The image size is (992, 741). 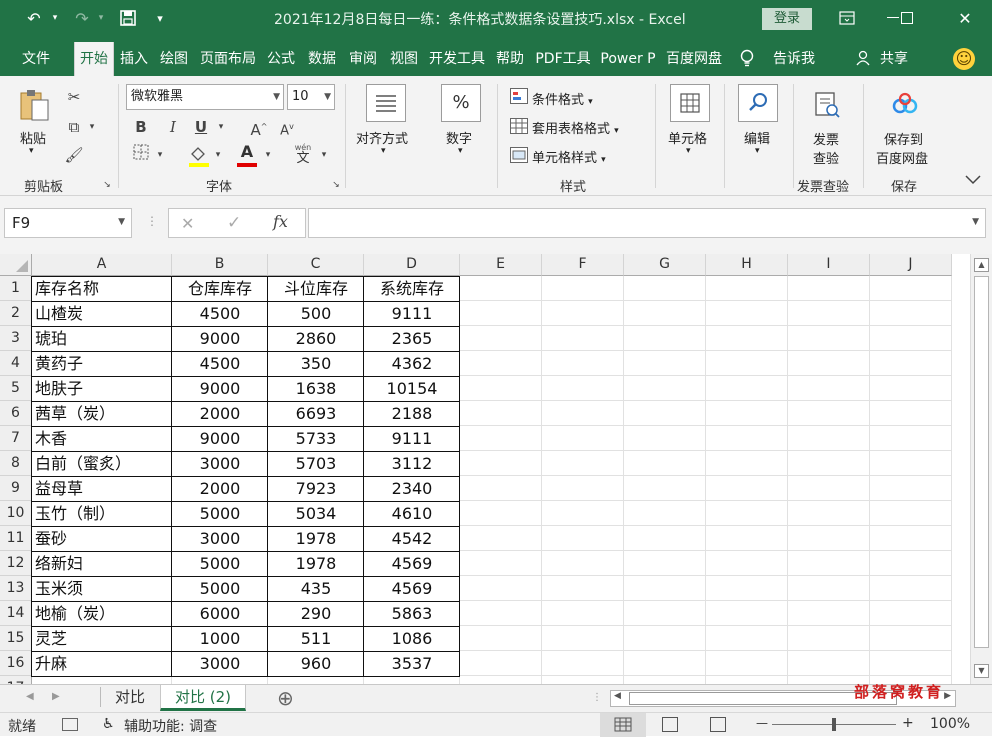 What do you see at coordinates (322, 59) in the screenshot?
I see `tab-data: 数据` at bounding box center [322, 59].